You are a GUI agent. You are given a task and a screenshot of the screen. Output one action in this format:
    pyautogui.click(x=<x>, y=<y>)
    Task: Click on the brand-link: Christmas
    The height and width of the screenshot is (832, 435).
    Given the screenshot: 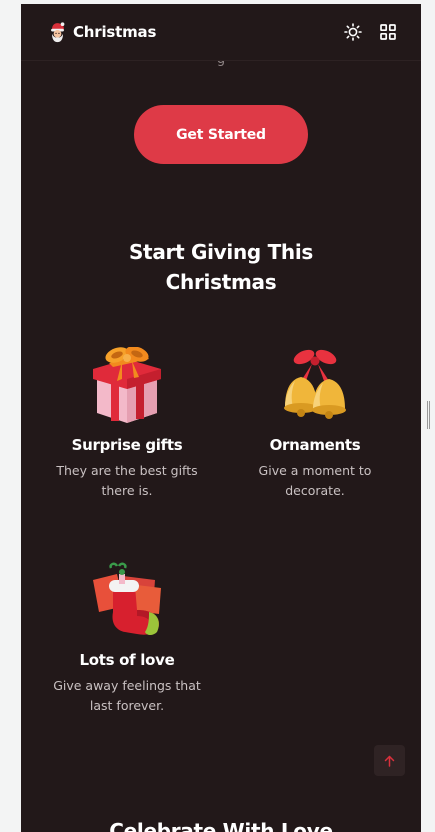 What is the action you would take?
    pyautogui.click(x=102, y=32)
    